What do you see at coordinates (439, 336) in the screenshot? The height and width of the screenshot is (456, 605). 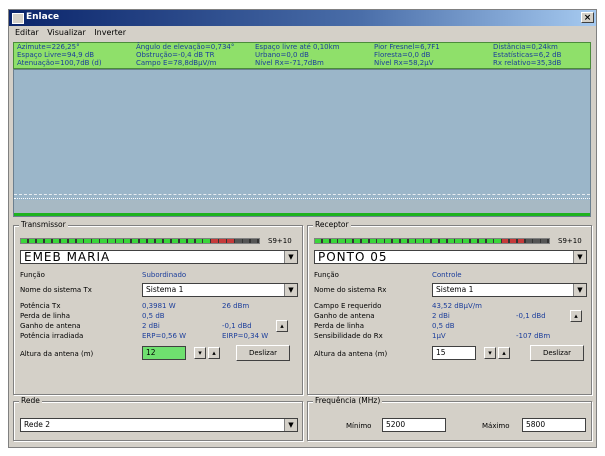 I see `rx-sens-uv: 1µV` at bounding box center [439, 336].